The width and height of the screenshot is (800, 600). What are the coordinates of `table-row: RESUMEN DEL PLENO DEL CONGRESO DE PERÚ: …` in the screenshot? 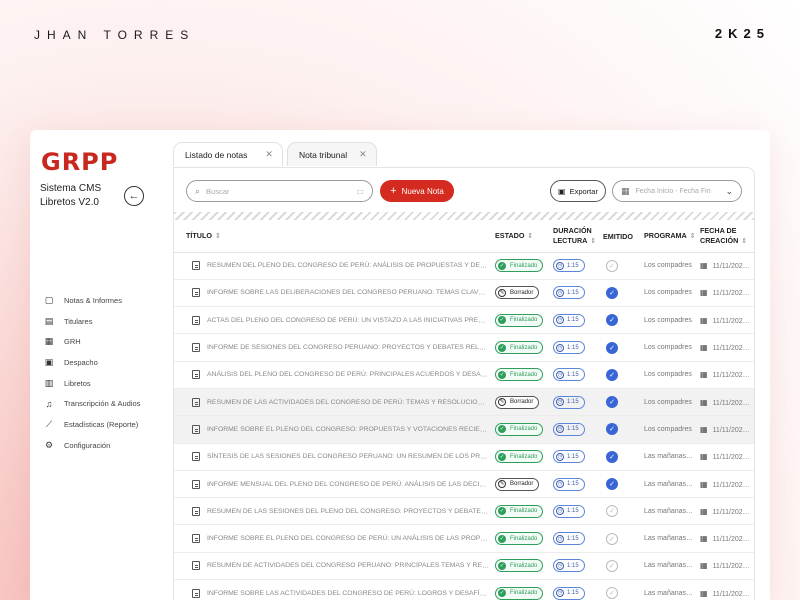 It's located at (464, 266).